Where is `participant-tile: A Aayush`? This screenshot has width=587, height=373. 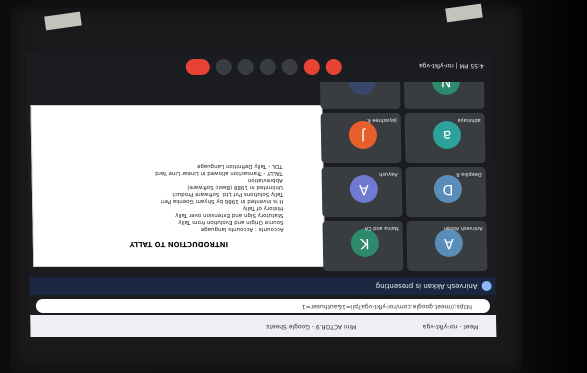
participant-tile: A Aayush is located at coordinates (362, 192).